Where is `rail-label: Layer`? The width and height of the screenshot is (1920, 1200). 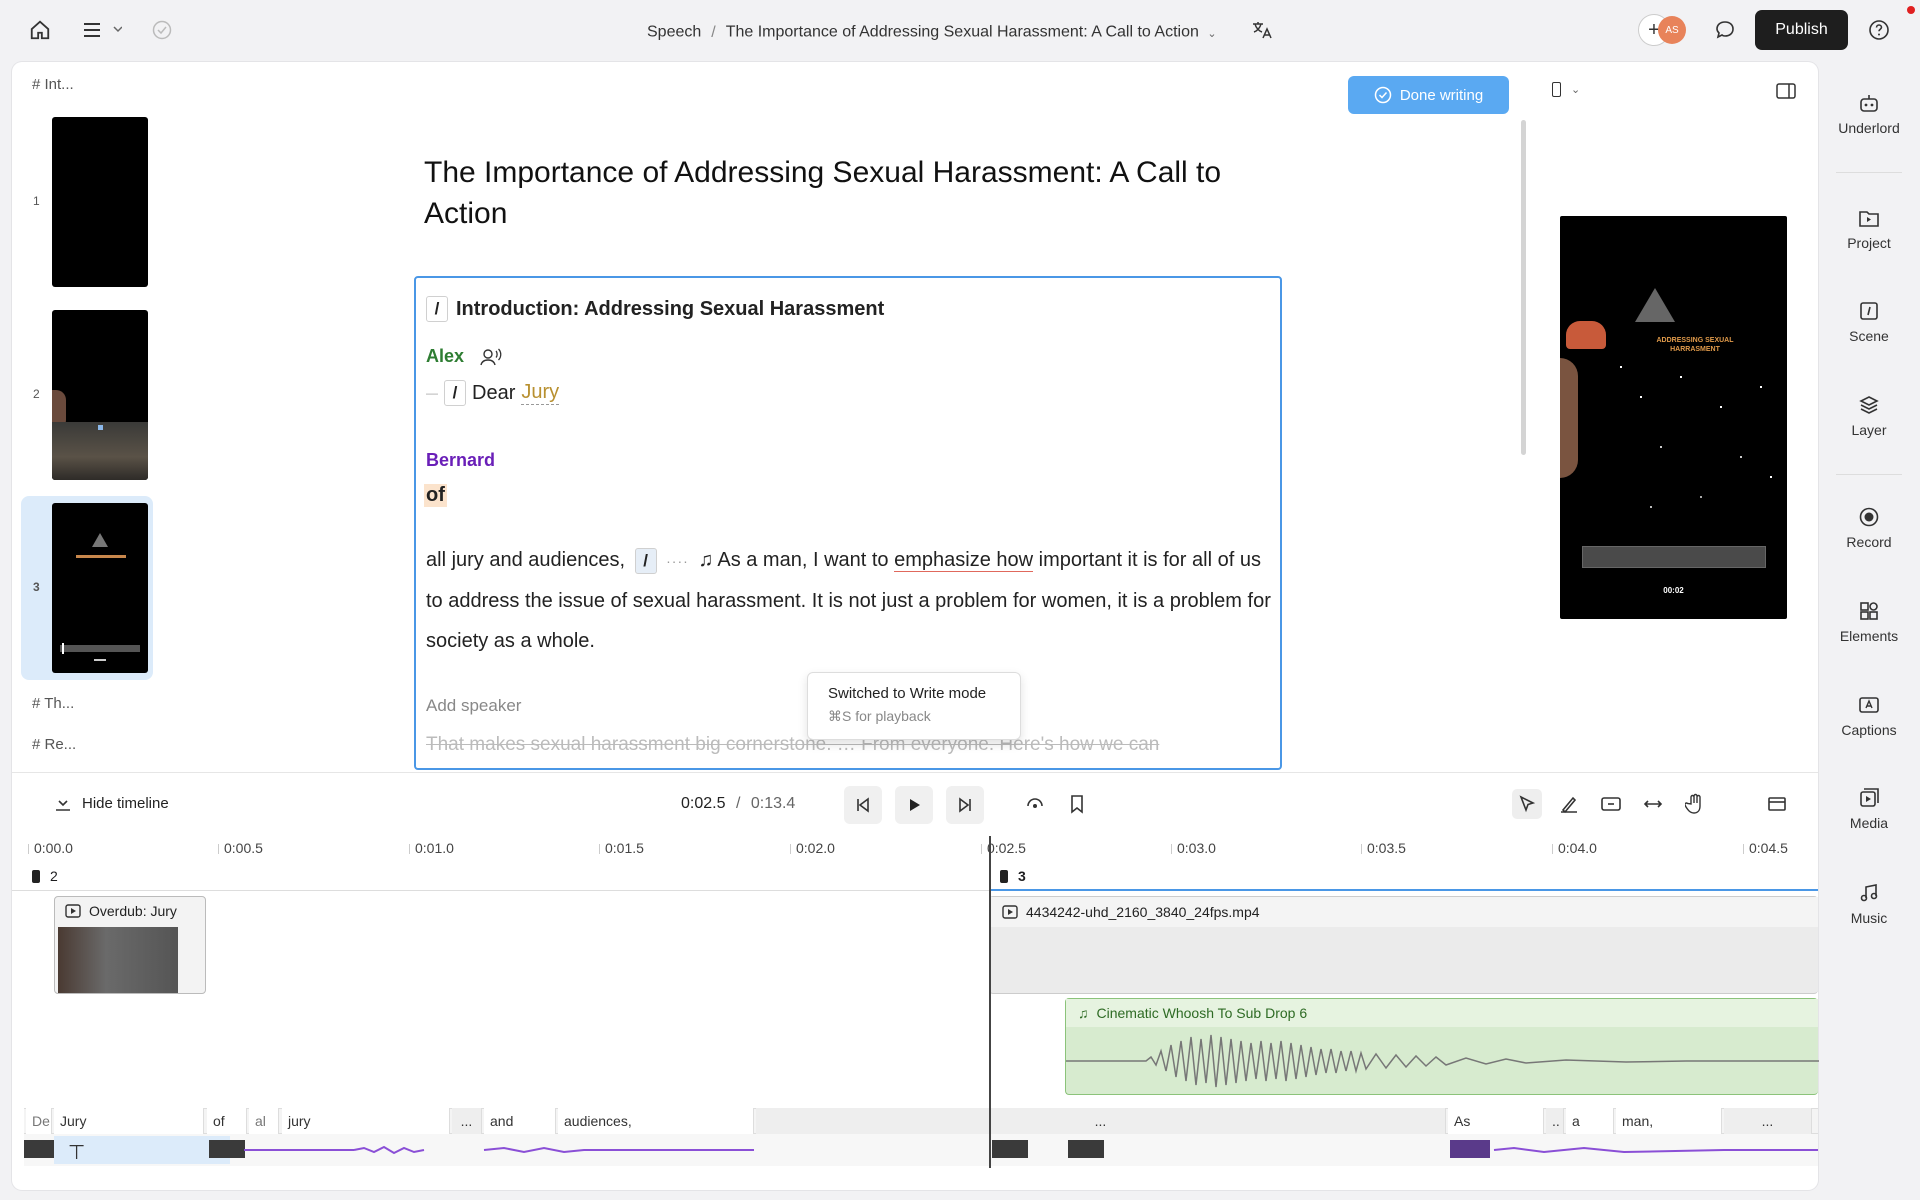 rail-label: Layer is located at coordinates (1869, 430).